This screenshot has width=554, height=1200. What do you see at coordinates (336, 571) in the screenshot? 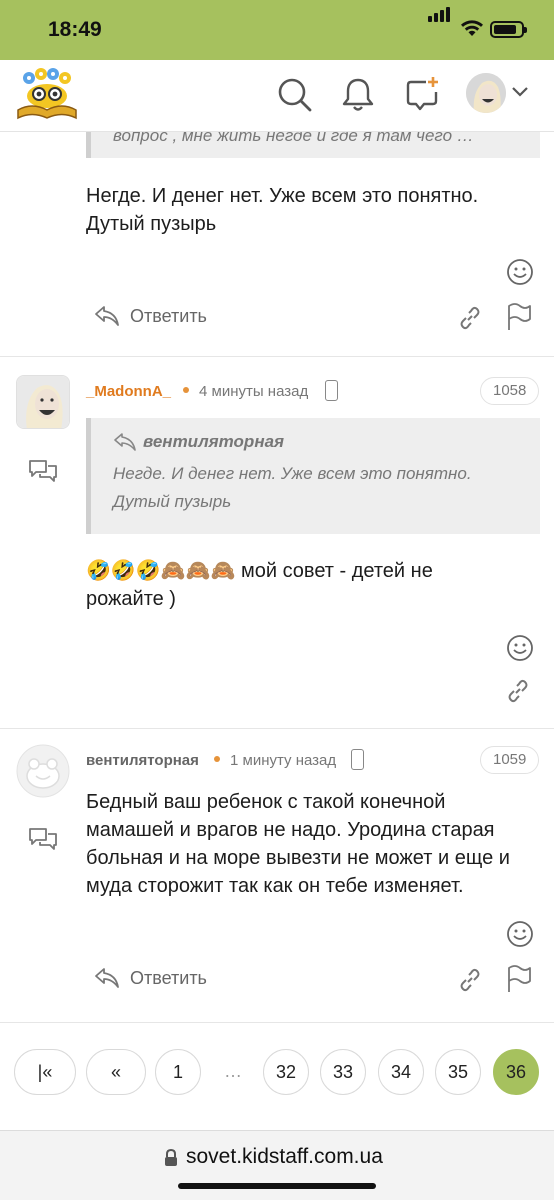
I see `comment-text-part: мой совет - детей не` at bounding box center [336, 571].